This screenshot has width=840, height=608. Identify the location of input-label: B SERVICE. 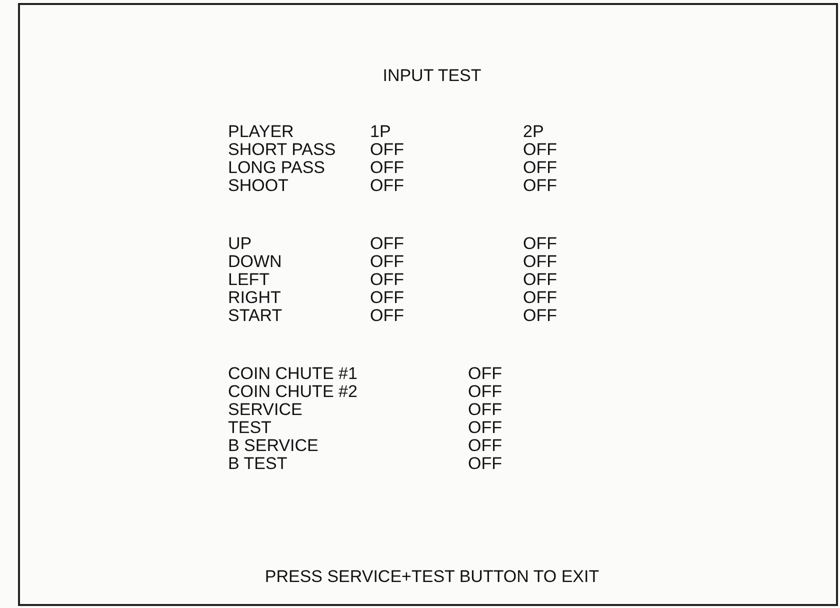
(274, 446).